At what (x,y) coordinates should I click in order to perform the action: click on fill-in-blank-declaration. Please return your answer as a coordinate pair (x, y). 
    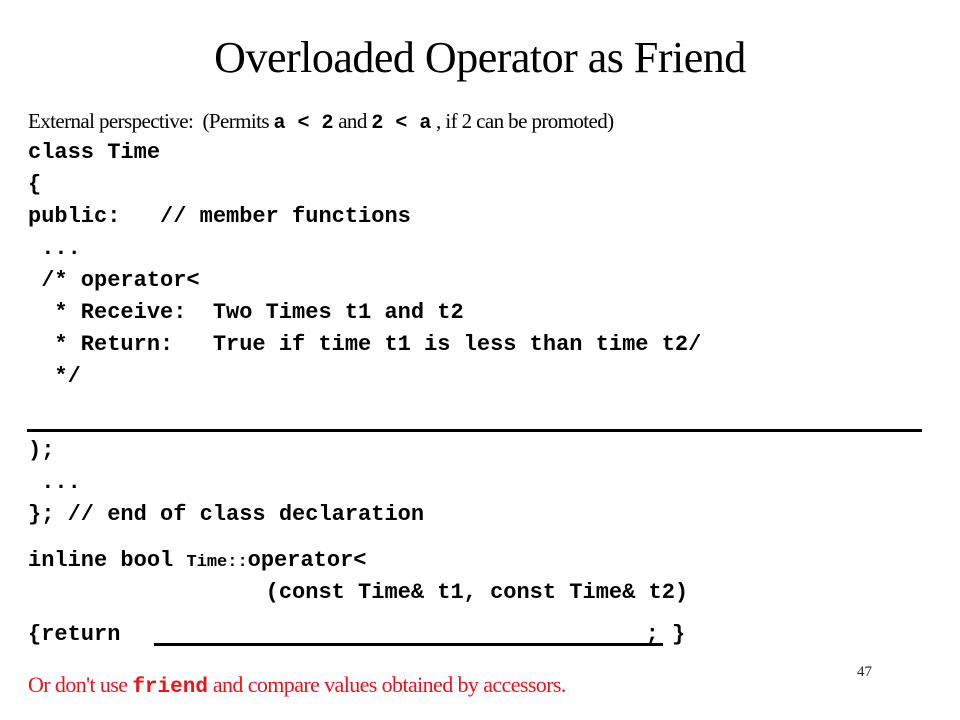
    Looking at the image, I should click on (474, 430).